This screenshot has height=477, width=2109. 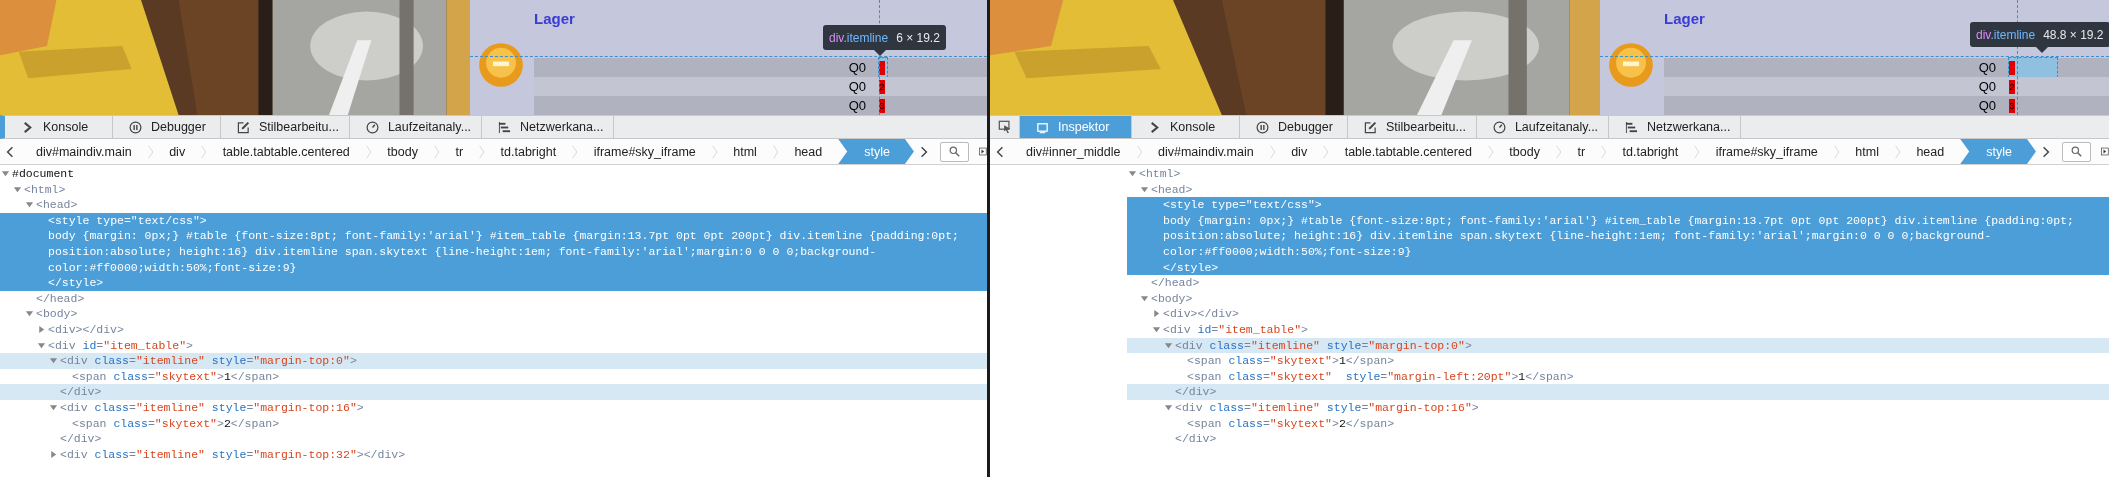 I want to click on element-tooltip: div.itemline 48.8 × 19.2, so click(x=2039, y=34).